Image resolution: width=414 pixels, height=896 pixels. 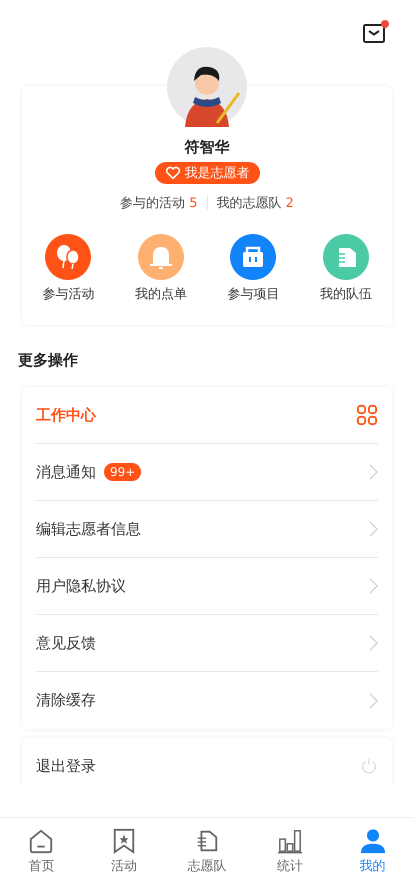 I want to click on tab-item: 统计, so click(x=290, y=857).